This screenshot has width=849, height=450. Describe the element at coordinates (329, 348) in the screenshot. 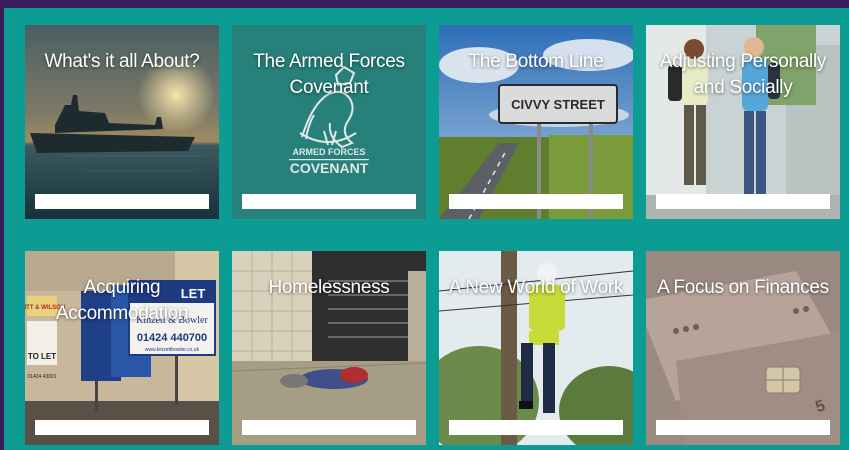

I see `card-homelessness: Homelessness` at that location.